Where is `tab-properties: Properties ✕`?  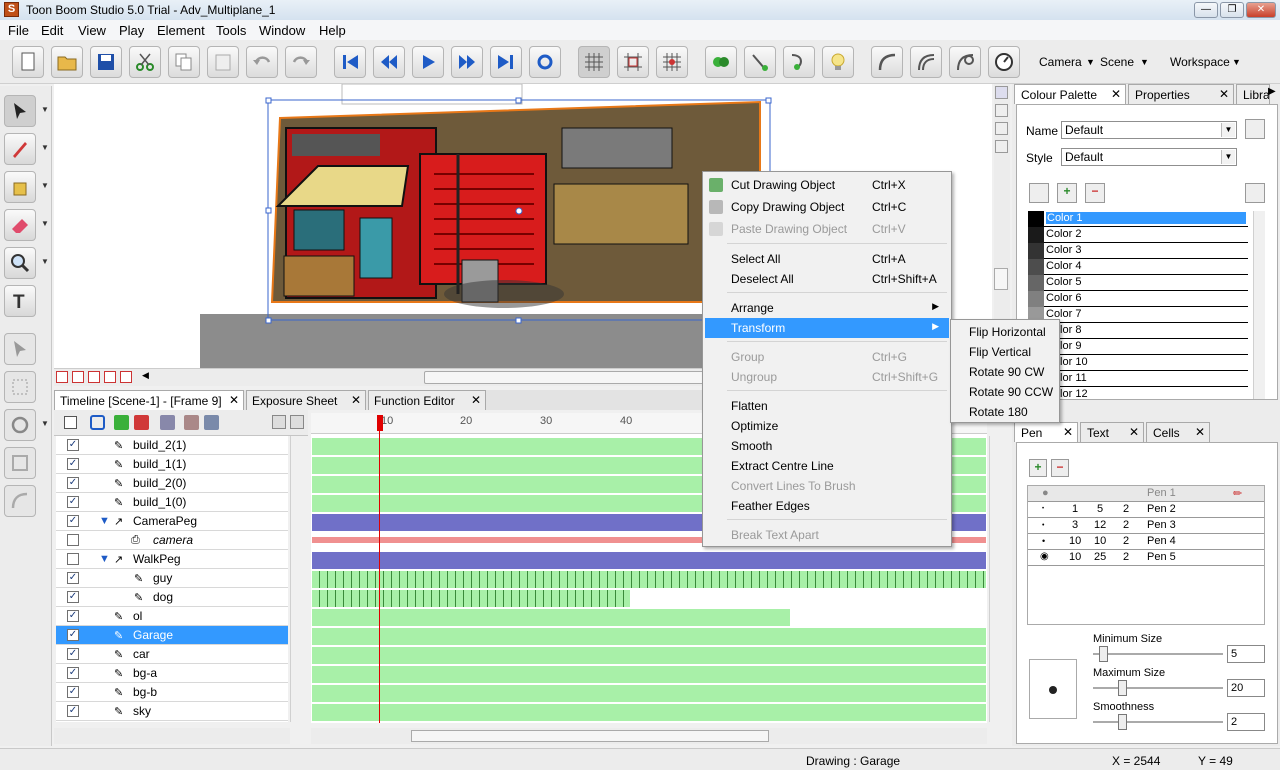 tab-properties: Properties ✕ is located at coordinates (1181, 94).